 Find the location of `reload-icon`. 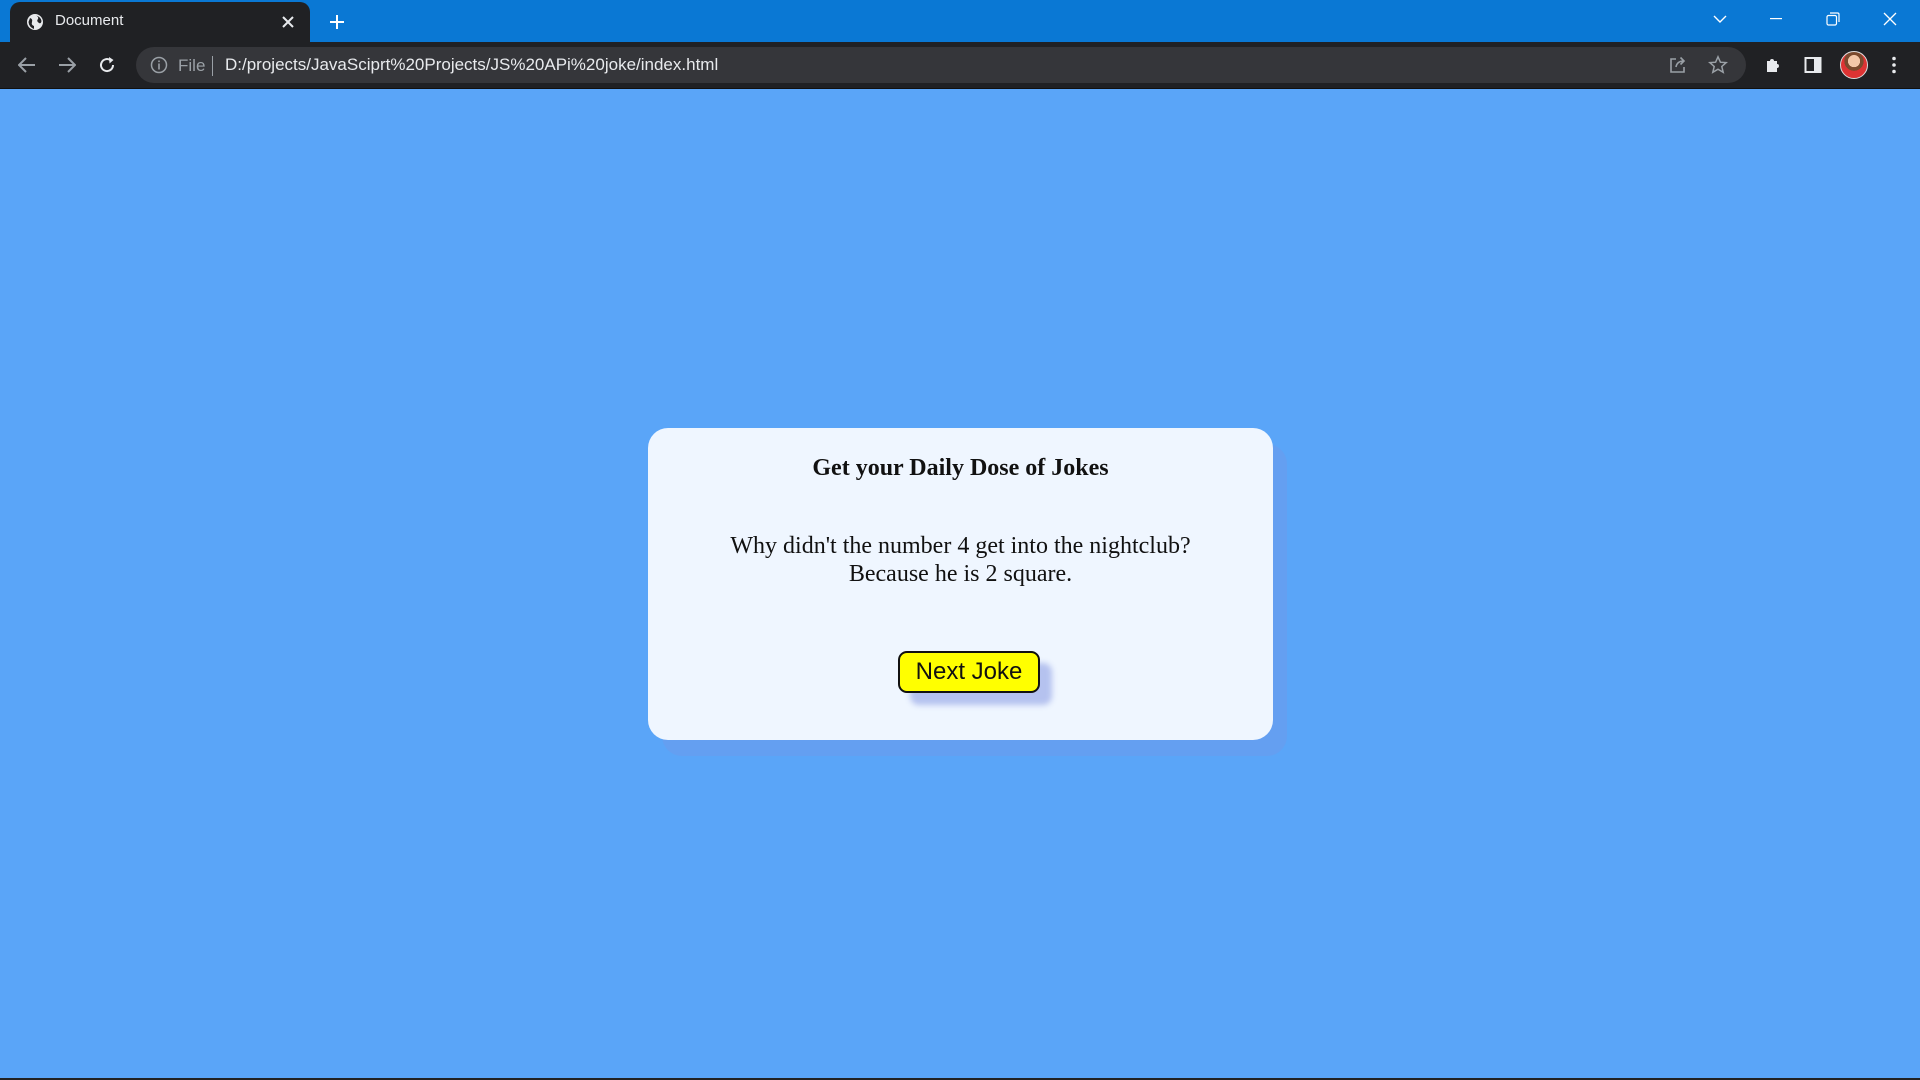

reload-icon is located at coordinates (107, 65).